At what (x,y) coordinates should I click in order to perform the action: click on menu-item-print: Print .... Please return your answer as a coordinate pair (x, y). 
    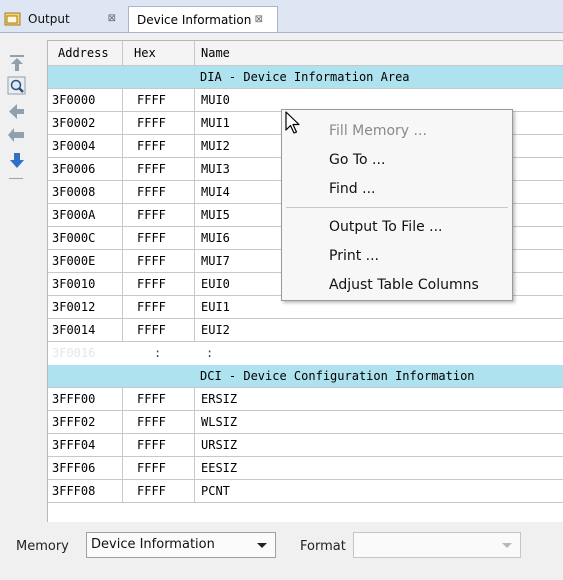
    Looking at the image, I should click on (354, 256).